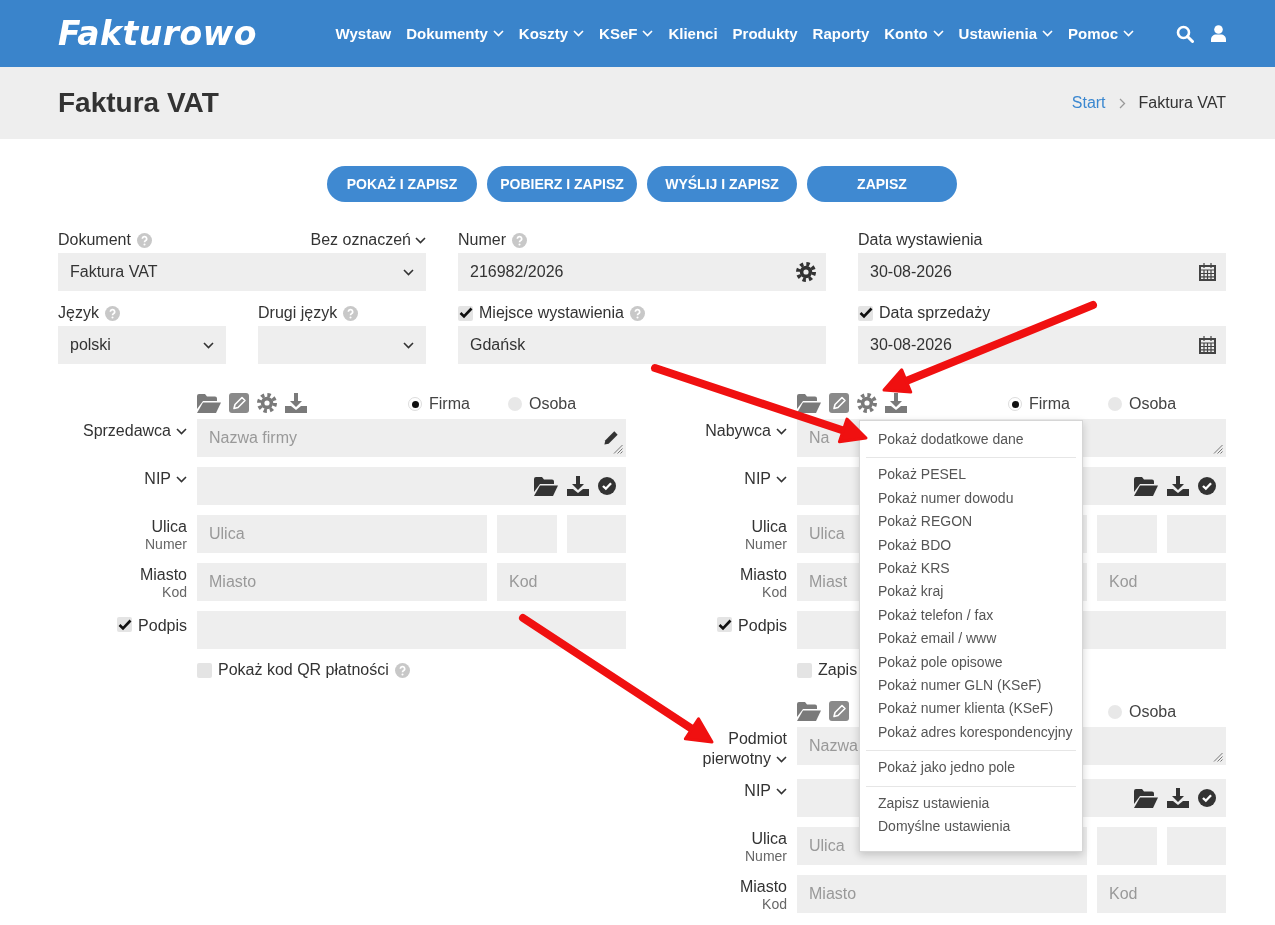  Describe the element at coordinates (482, 240) in the screenshot. I see `field-label: Numer` at that location.